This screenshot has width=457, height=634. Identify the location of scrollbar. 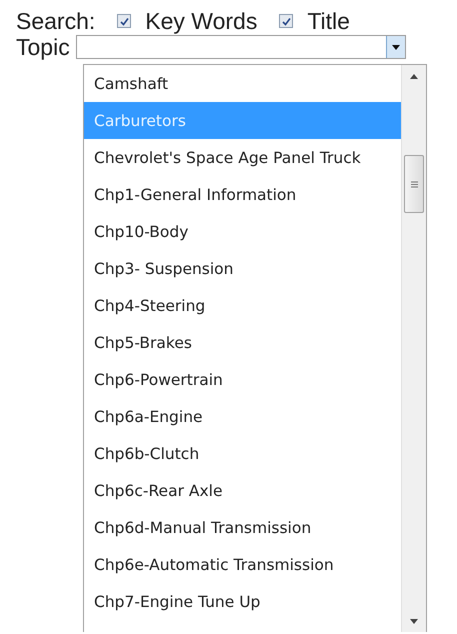
(413, 348).